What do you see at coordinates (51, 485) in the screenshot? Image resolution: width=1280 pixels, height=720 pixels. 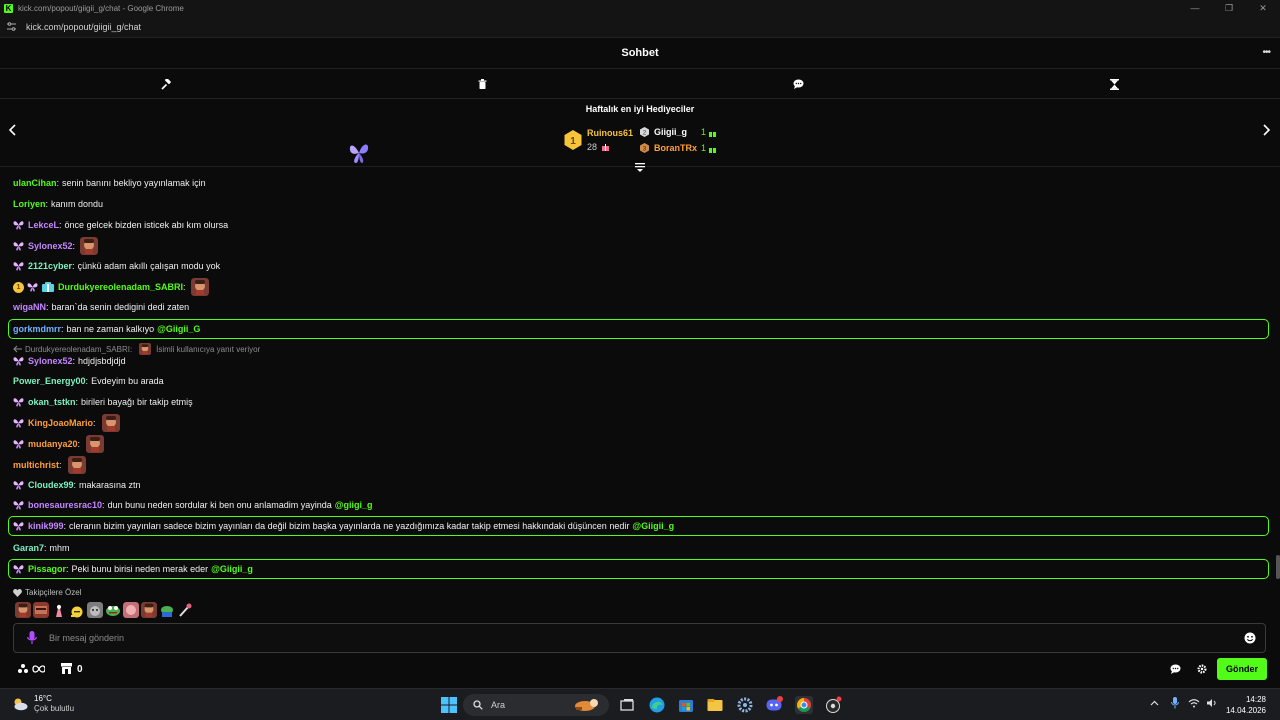 I see `chat-username: Cloudex99` at bounding box center [51, 485].